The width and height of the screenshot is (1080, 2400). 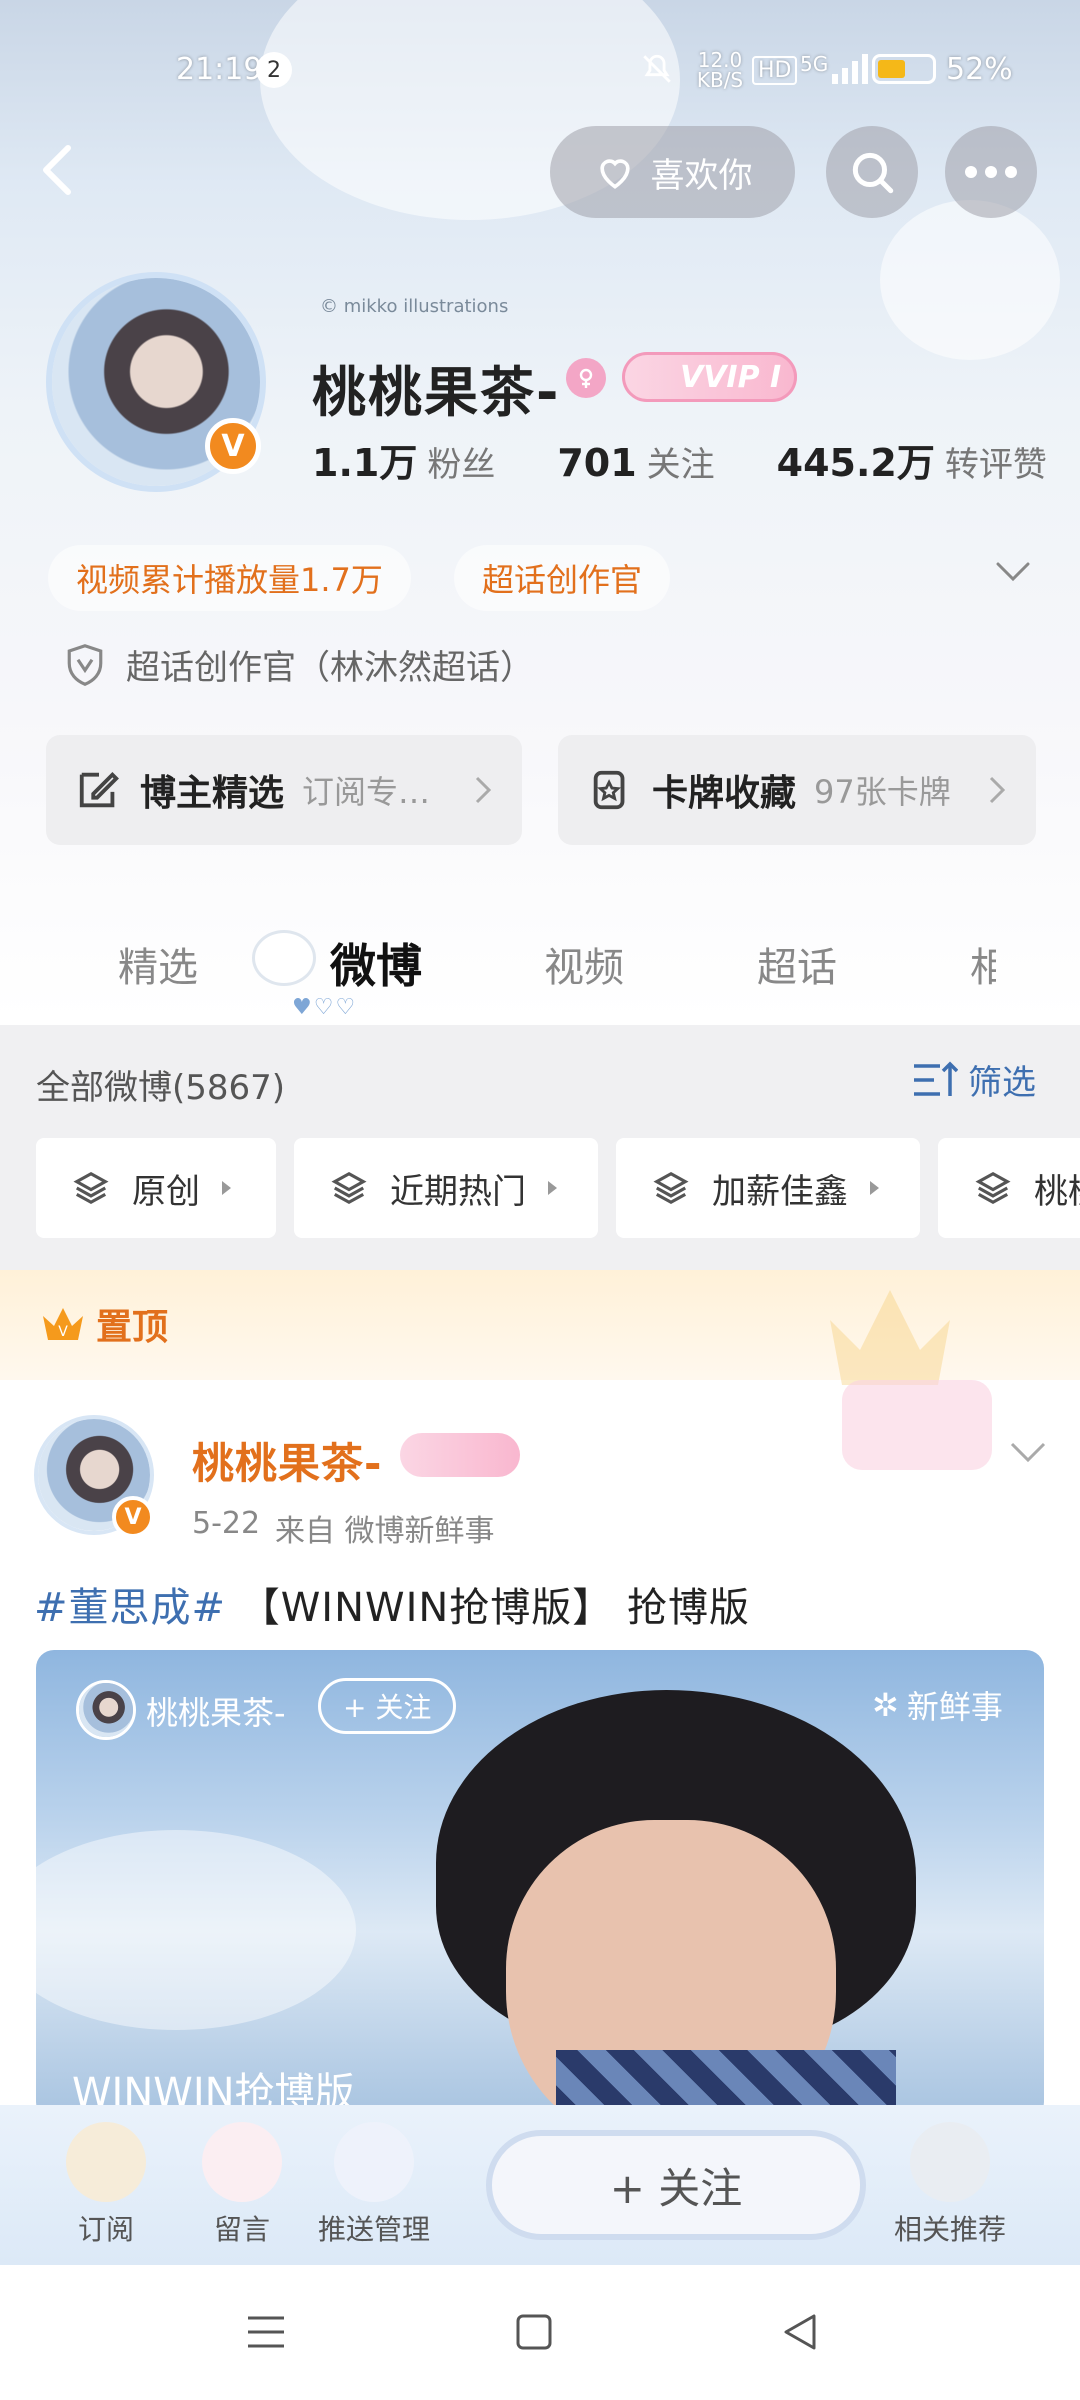 What do you see at coordinates (676, 2188) in the screenshot?
I see `follow-label: + 关注` at bounding box center [676, 2188].